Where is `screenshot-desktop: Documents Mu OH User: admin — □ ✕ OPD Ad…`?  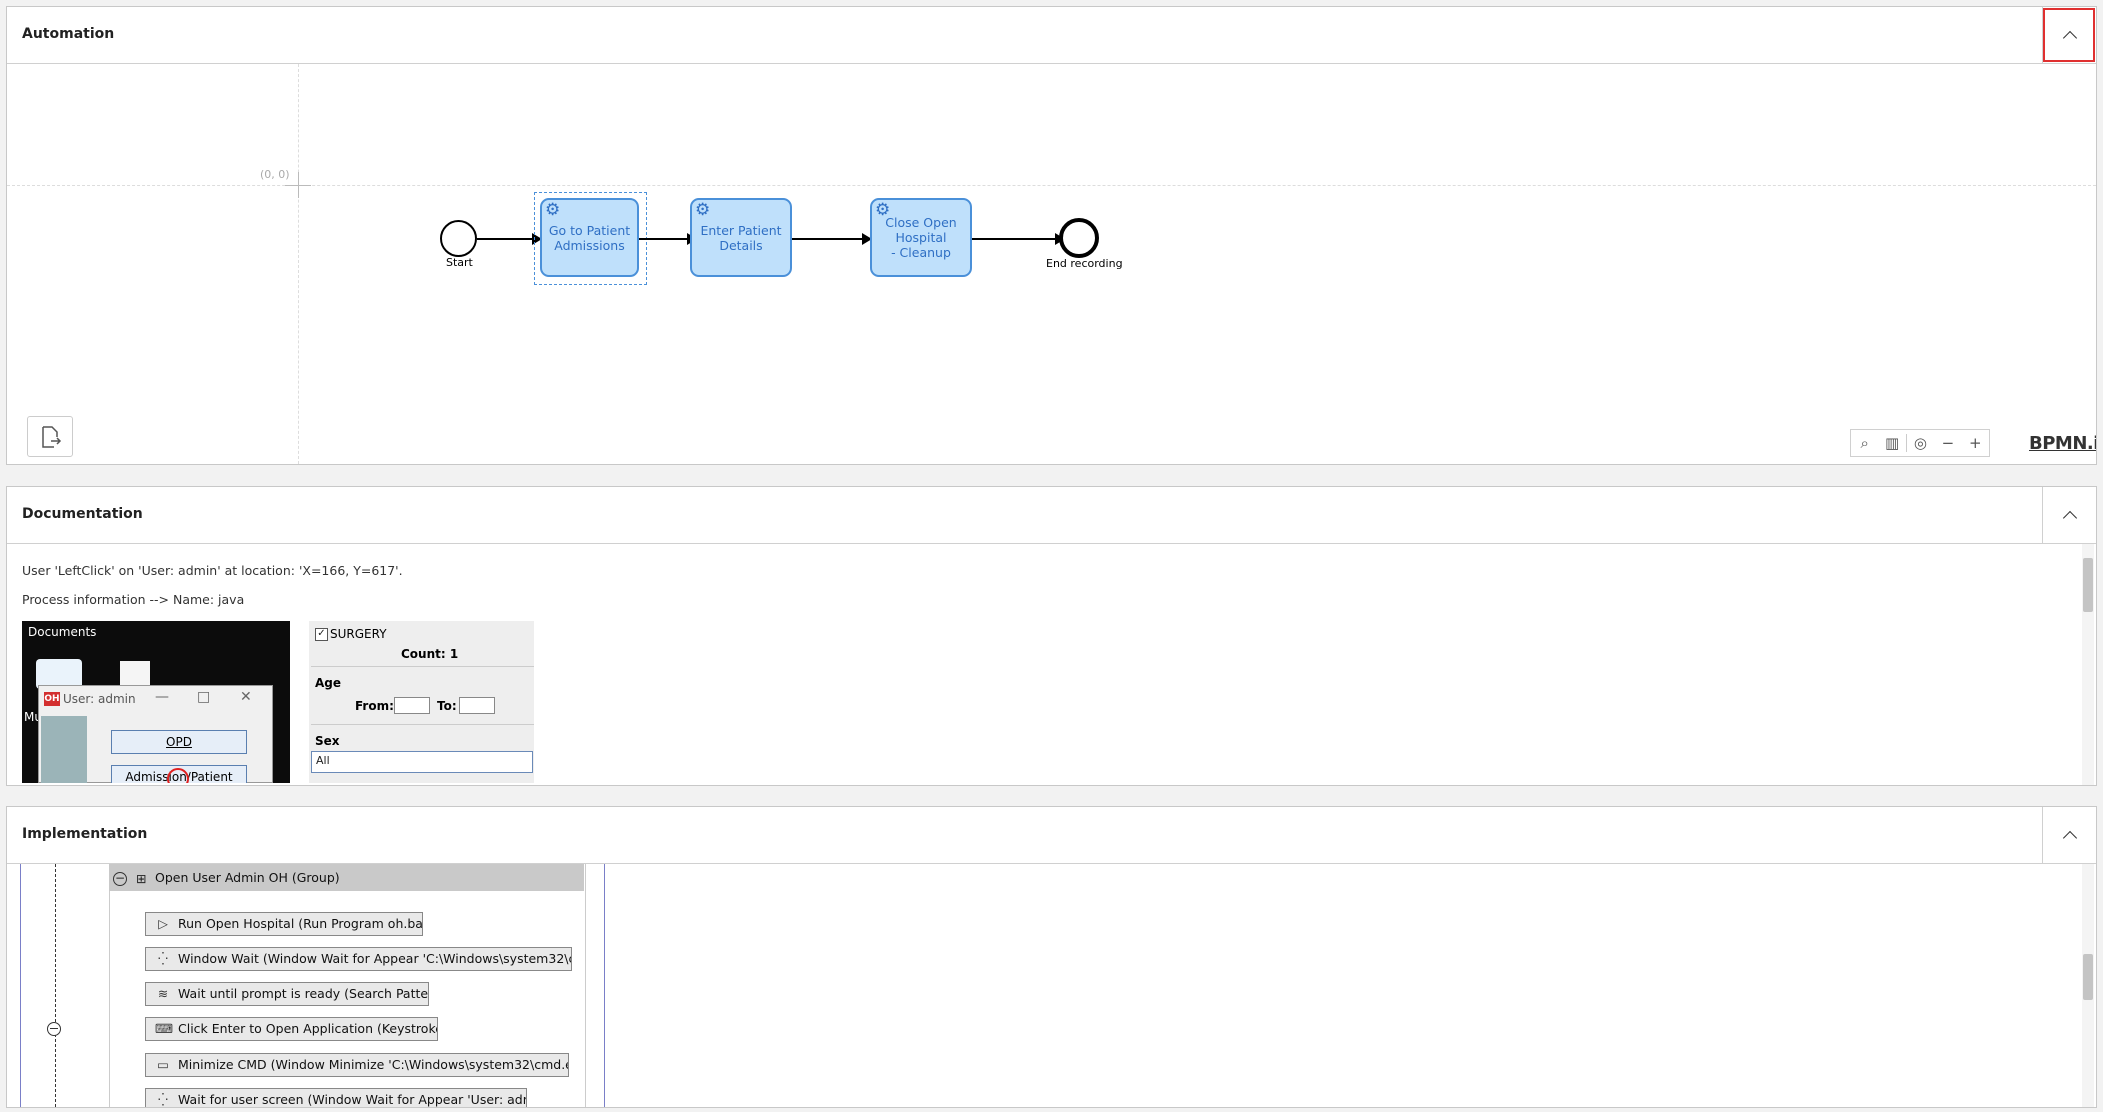
screenshot-desktop: Documents Mu OH User: admin — □ ✕ OPD Ad… is located at coordinates (156, 702).